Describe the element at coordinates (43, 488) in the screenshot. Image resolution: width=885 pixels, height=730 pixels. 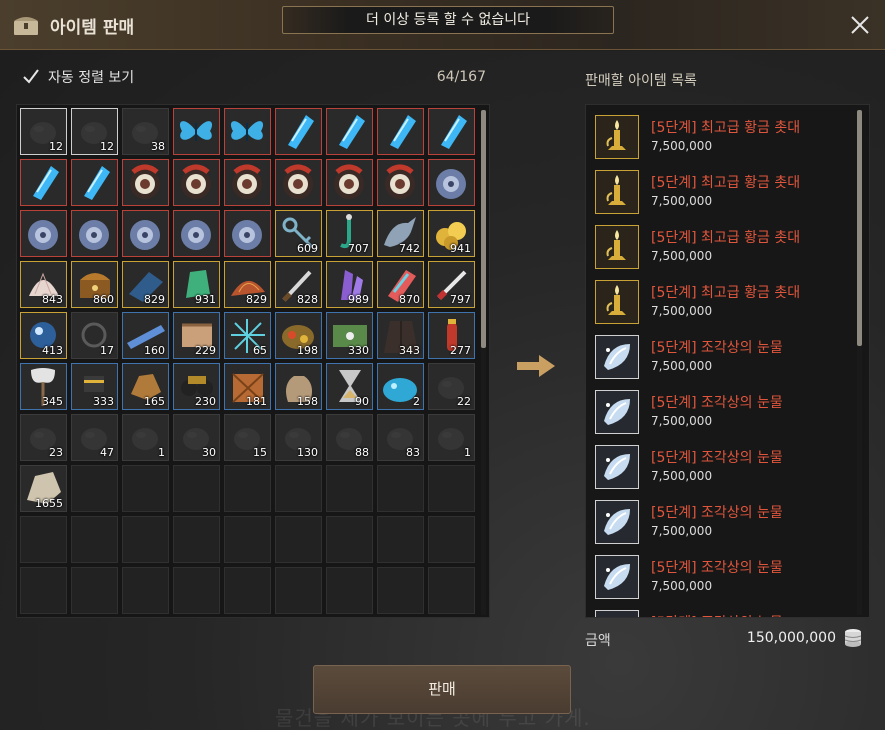
I see `inventory-slot: 1655` at that location.